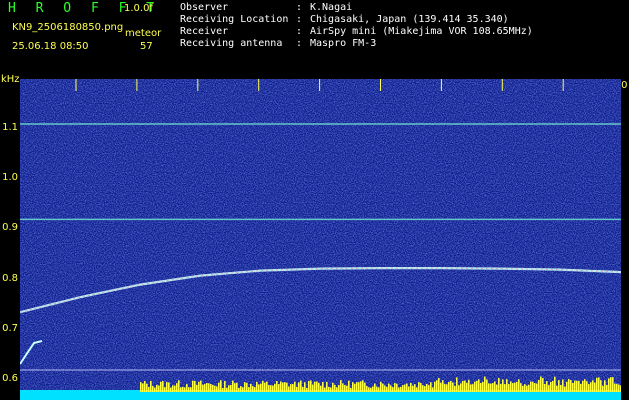 The height and width of the screenshot is (400, 629). I want to click on meta-key: Receiving antenna, so click(231, 43).